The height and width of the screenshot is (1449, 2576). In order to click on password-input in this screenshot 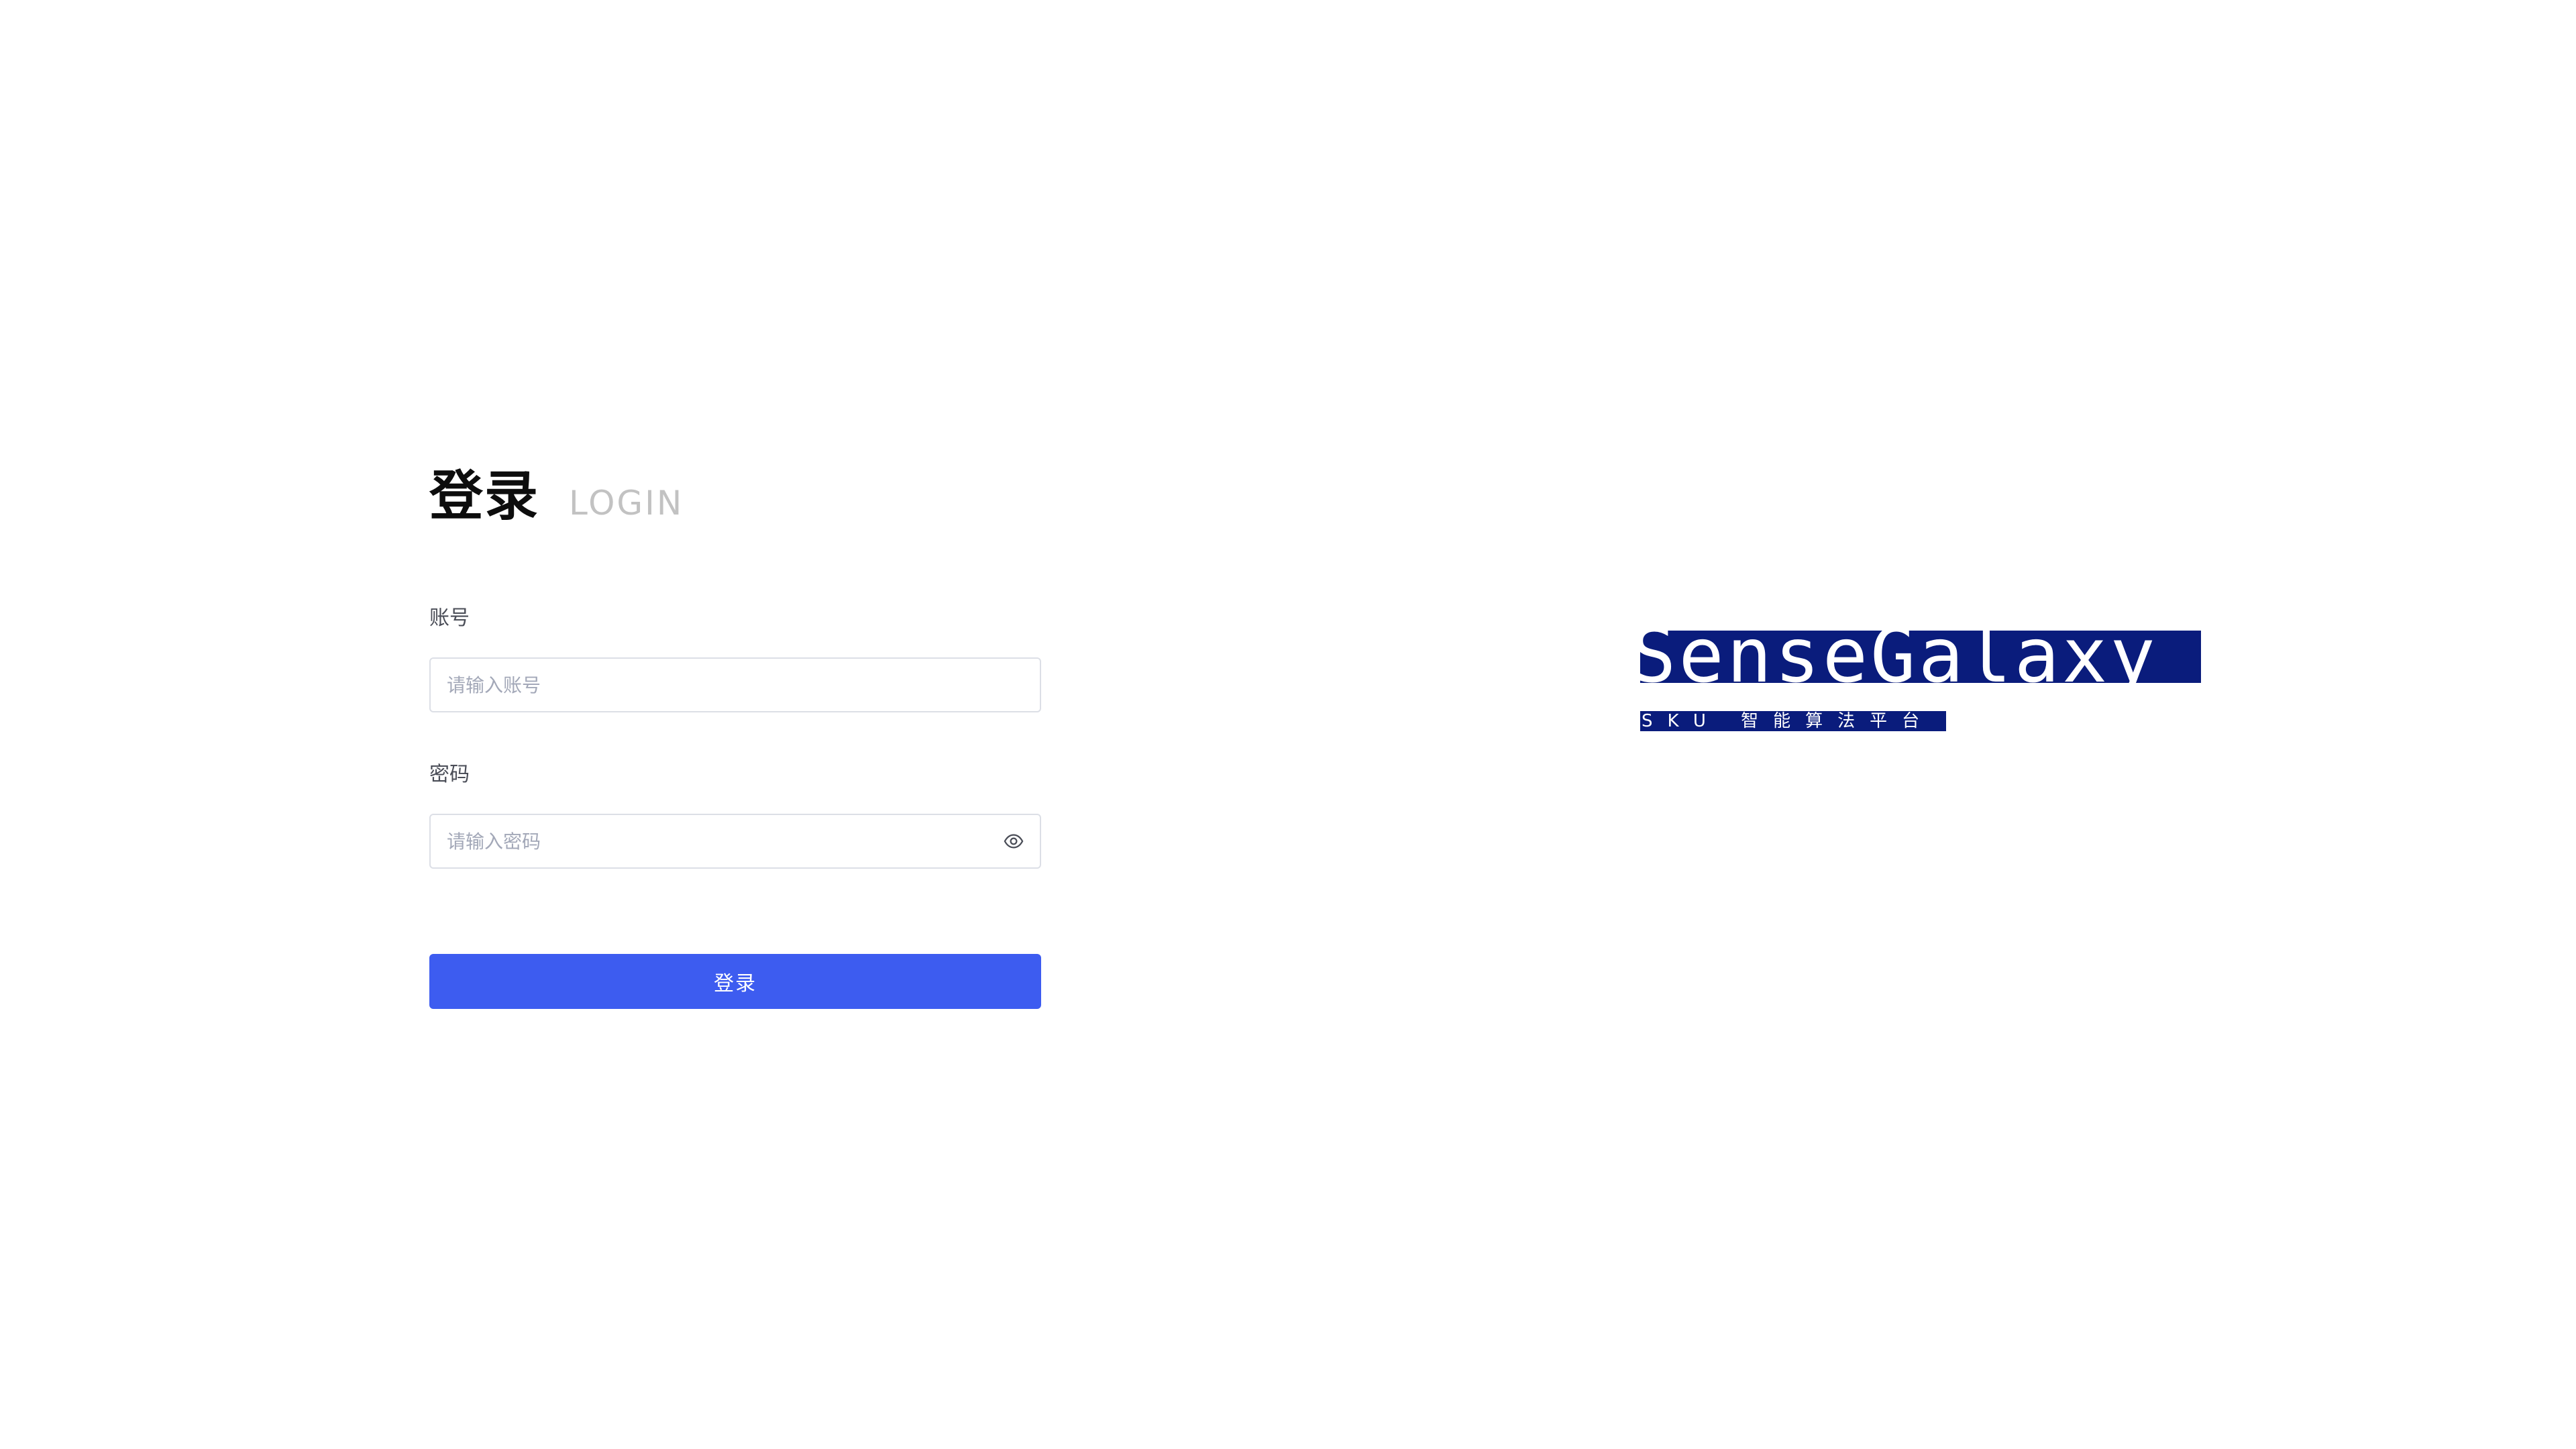, I will do `click(716, 841)`.